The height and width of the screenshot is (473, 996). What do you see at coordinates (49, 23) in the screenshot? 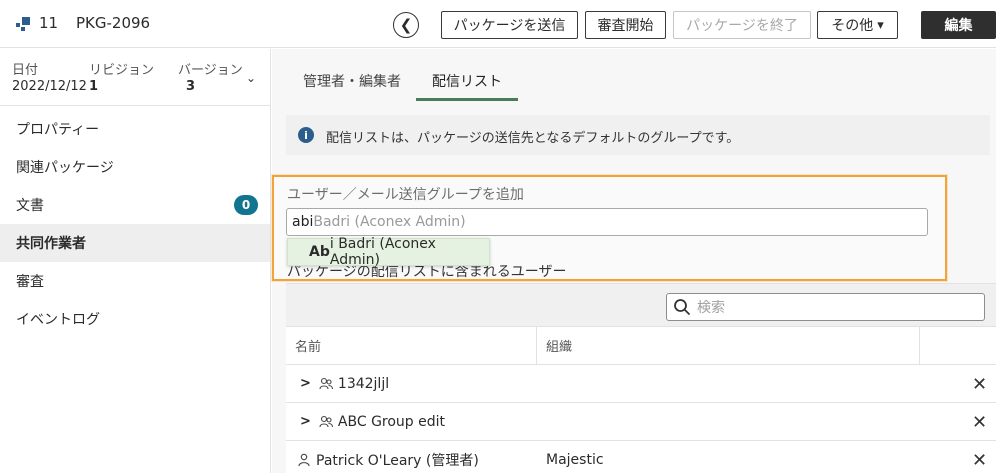
I see `package-count: 11` at bounding box center [49, 23].